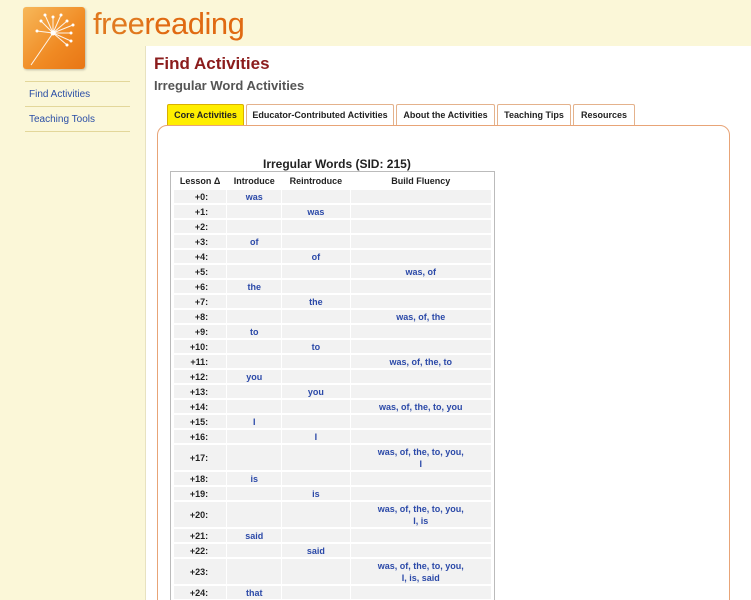  I want to click on reintroduce-cell: to, so click(316, 346).